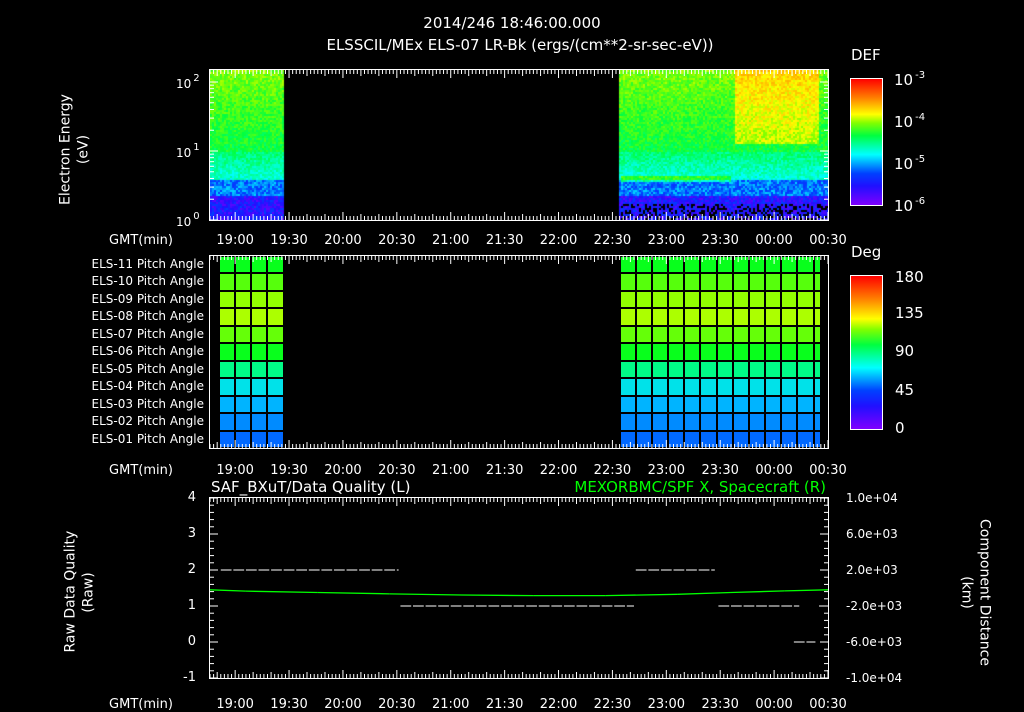 This screenshot has width=1024, height=712. Describe the element at coordinates (828, 240) in the screenshot. I see `time-axis-1-tick-label: 00:30` at that location.